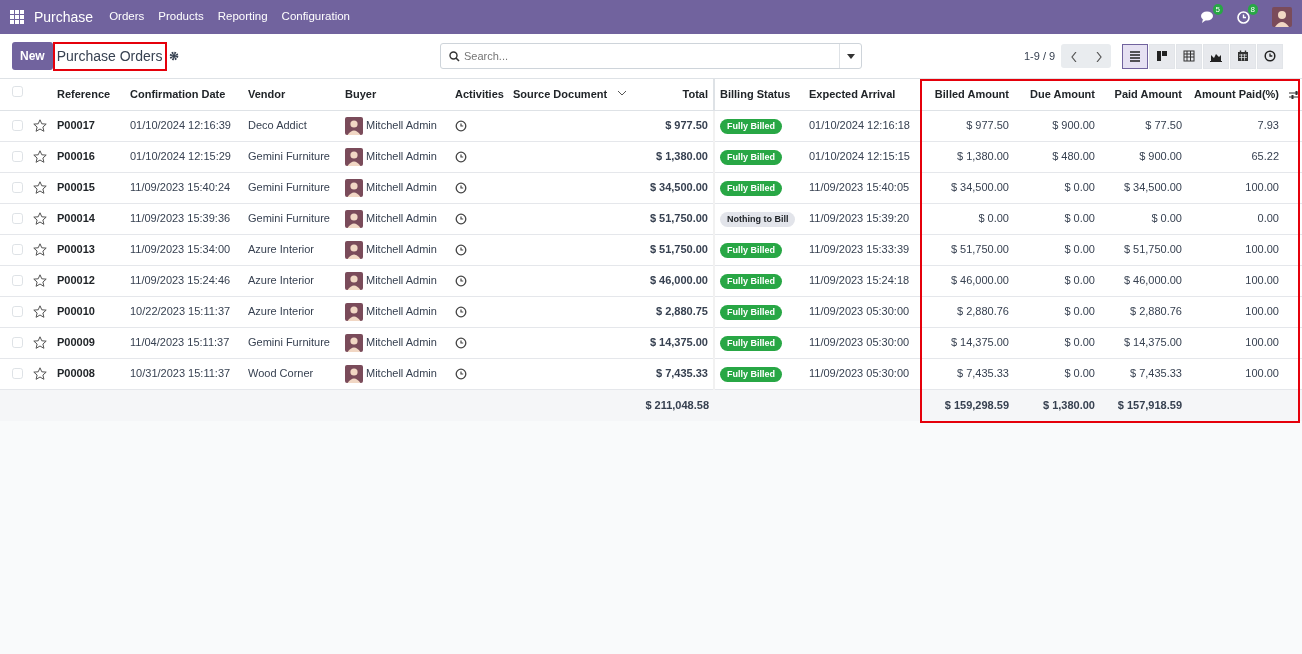 Image resolution: width=1302 pixels, height=654 pixels. I want to click on settings-icon, so click(173, 56).